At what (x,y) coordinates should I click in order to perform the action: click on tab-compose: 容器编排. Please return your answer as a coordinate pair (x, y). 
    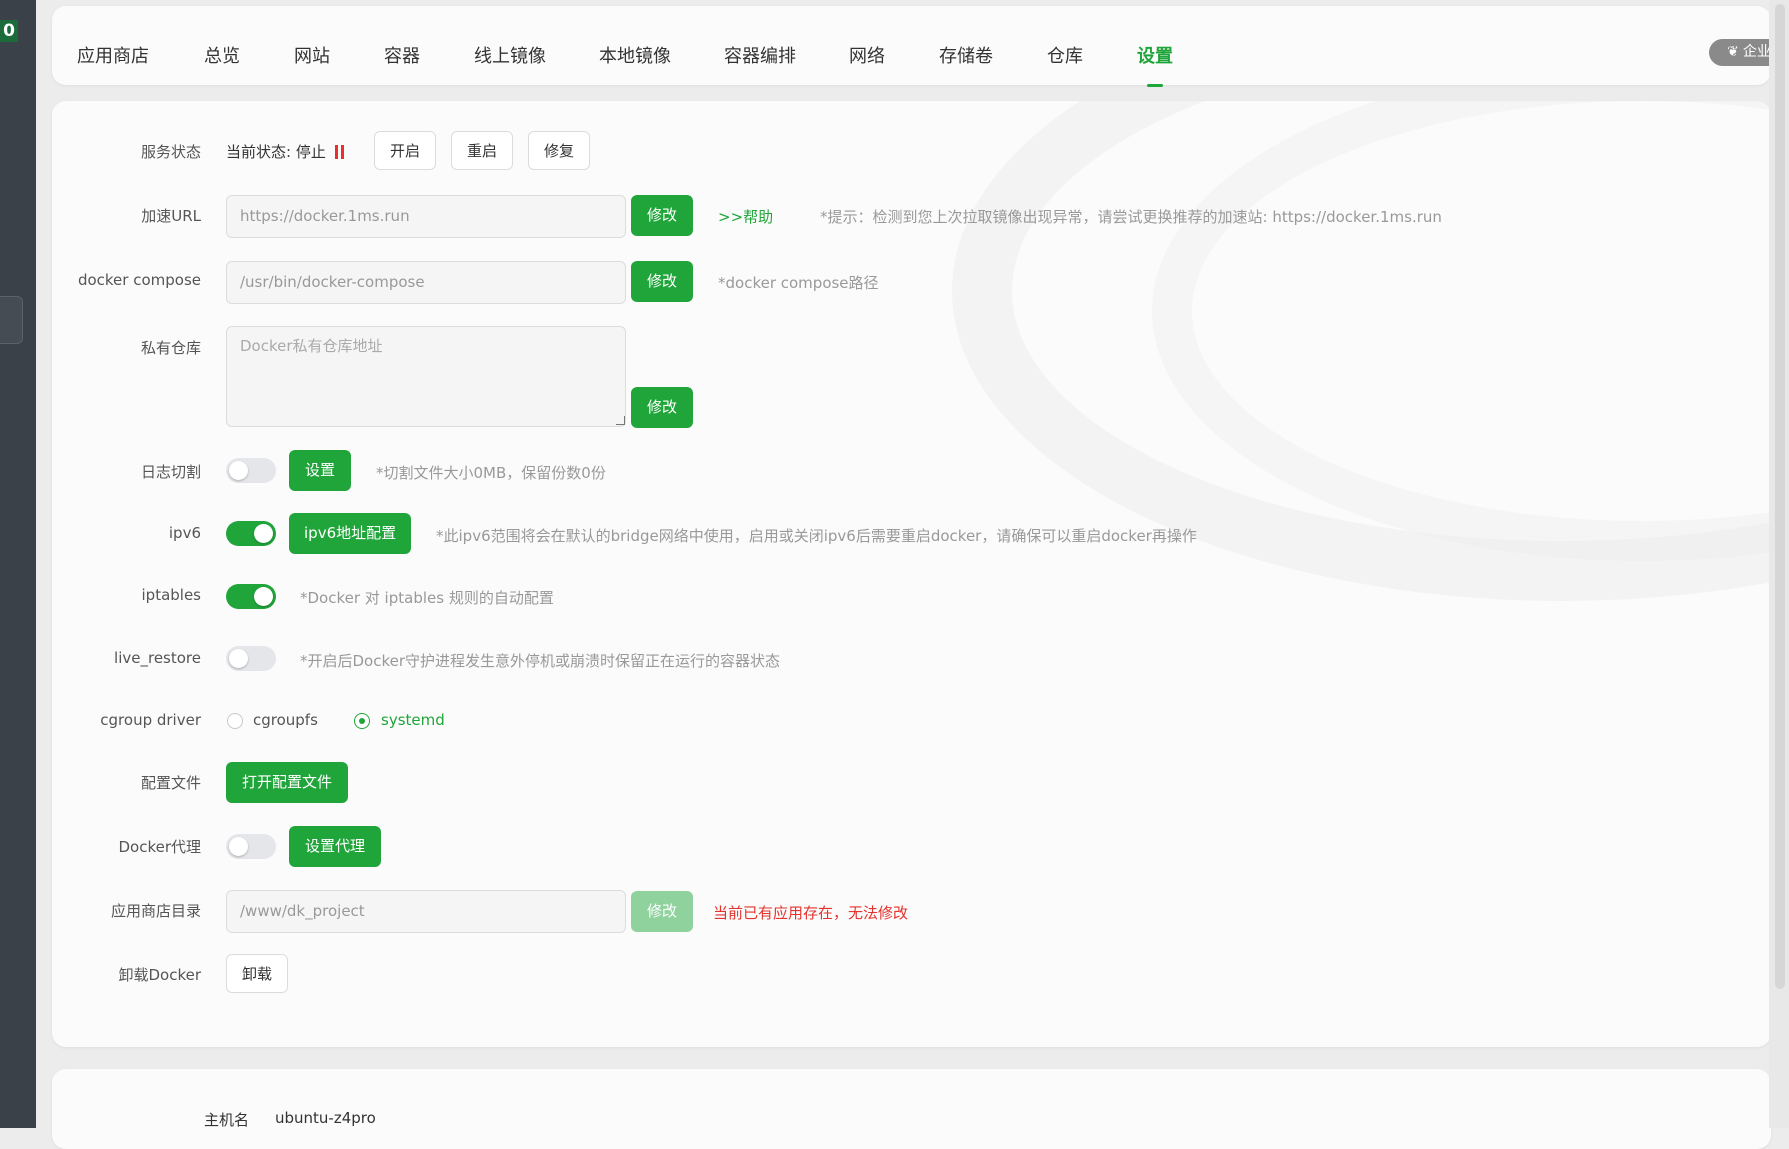
    Looking at the image, I should click on (760, 55).